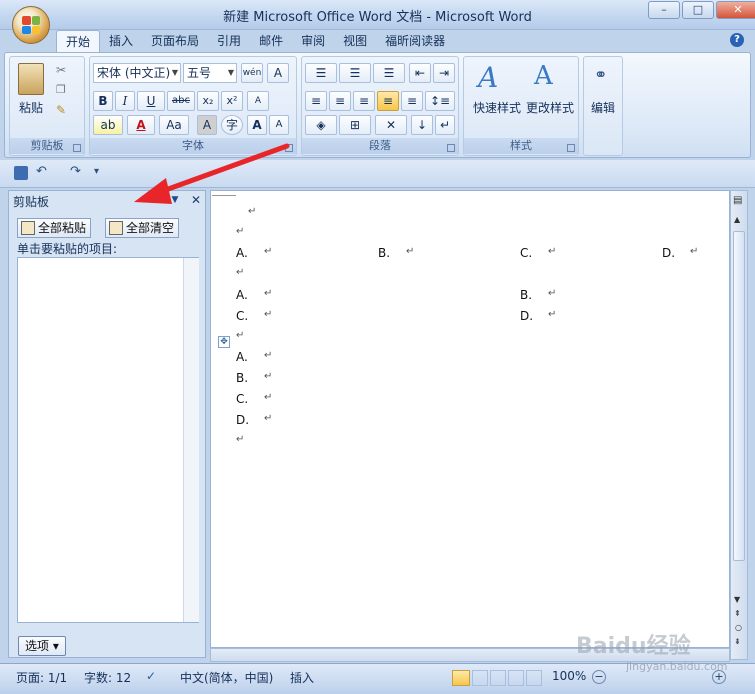 This screenshot has width=755, height=694. I want to click on tab-mailings: 邮件, so click(271, 41).